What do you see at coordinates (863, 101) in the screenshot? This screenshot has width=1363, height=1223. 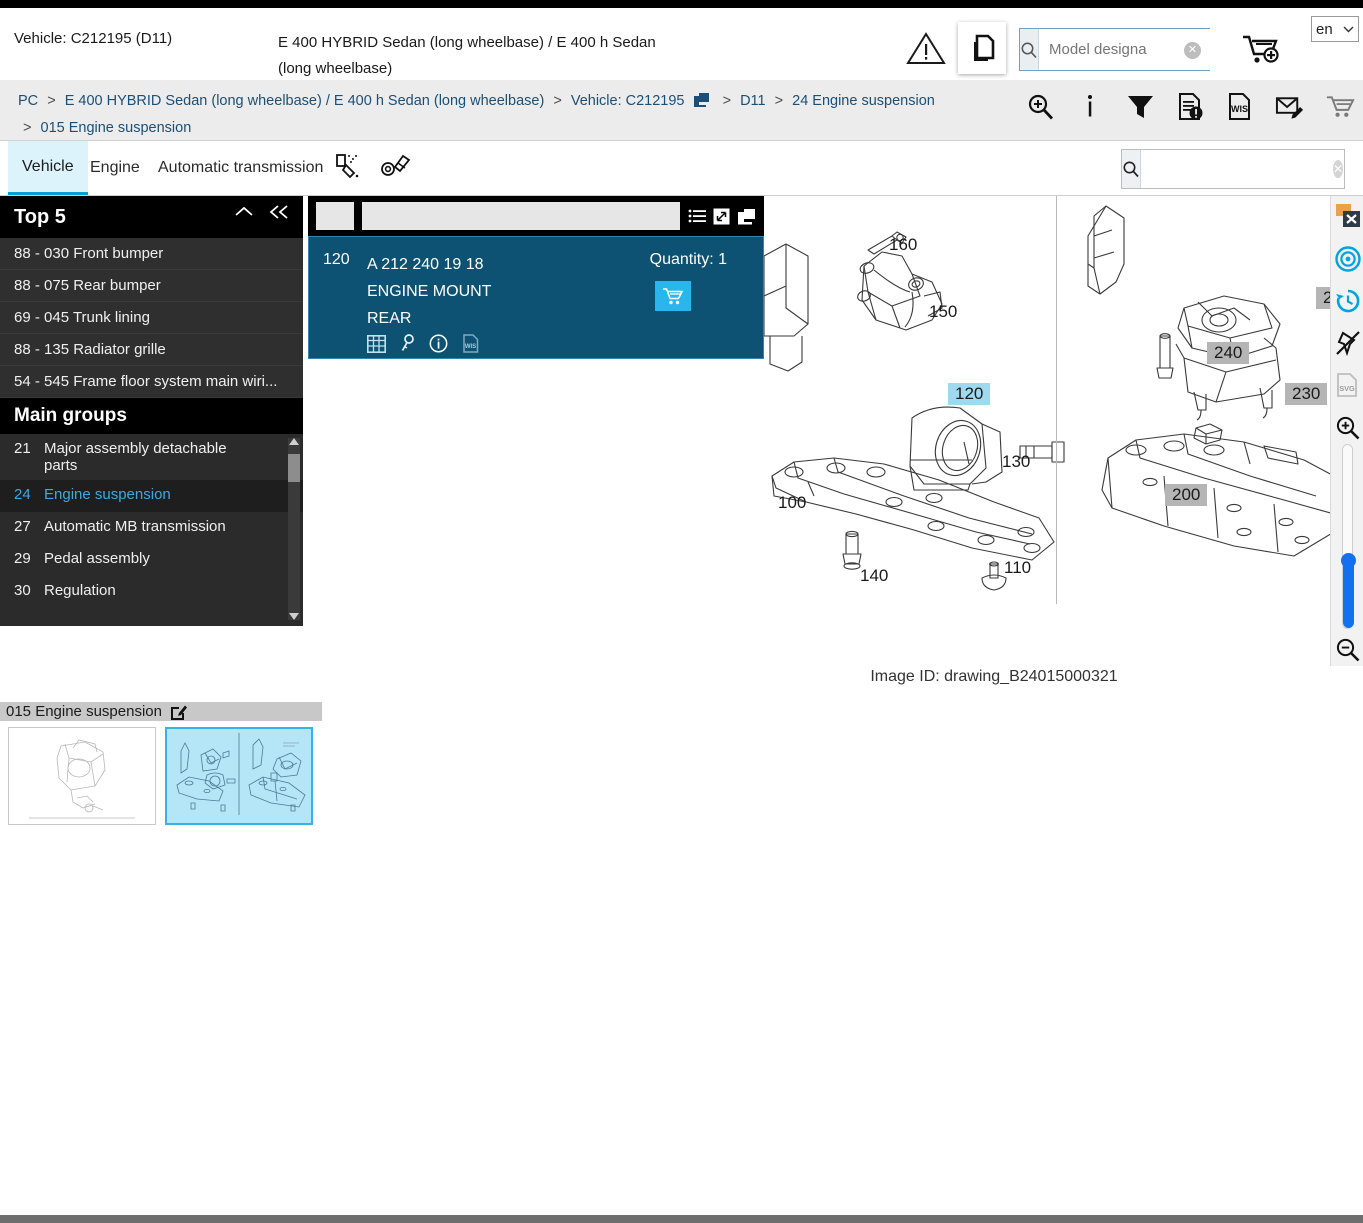 I see `breadcrumb-item-4: 24 Engine suspension` at bounding box center [863, 101].